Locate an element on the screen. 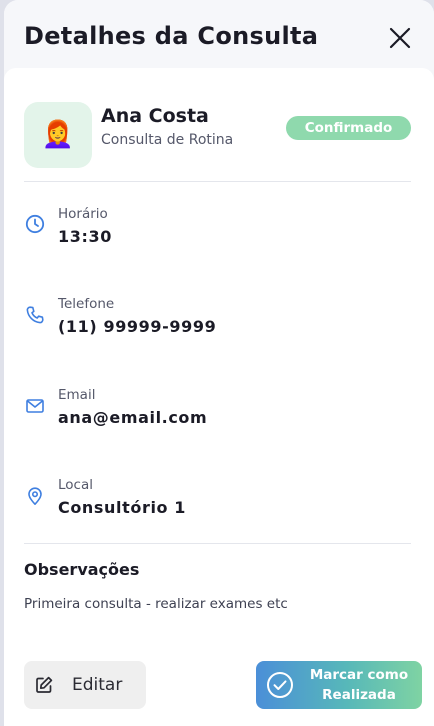 This screenshot has width=434, height=726. edit-button: Editar is located at coordinates (85, 685).